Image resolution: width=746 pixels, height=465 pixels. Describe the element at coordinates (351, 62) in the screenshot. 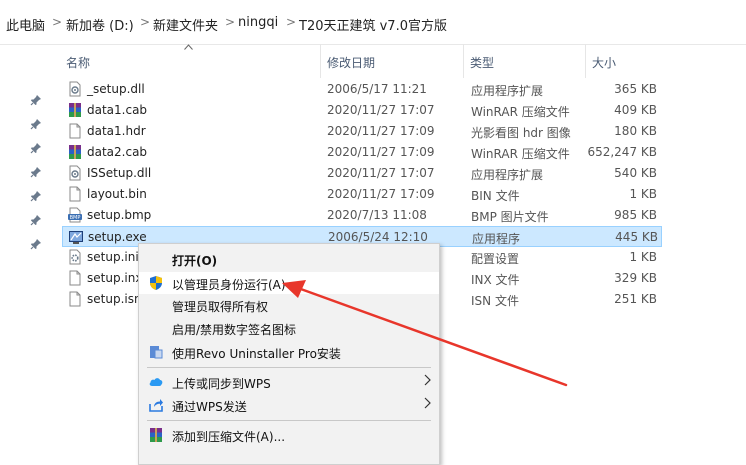

I see `column-header-date: 修改日期` at that location.